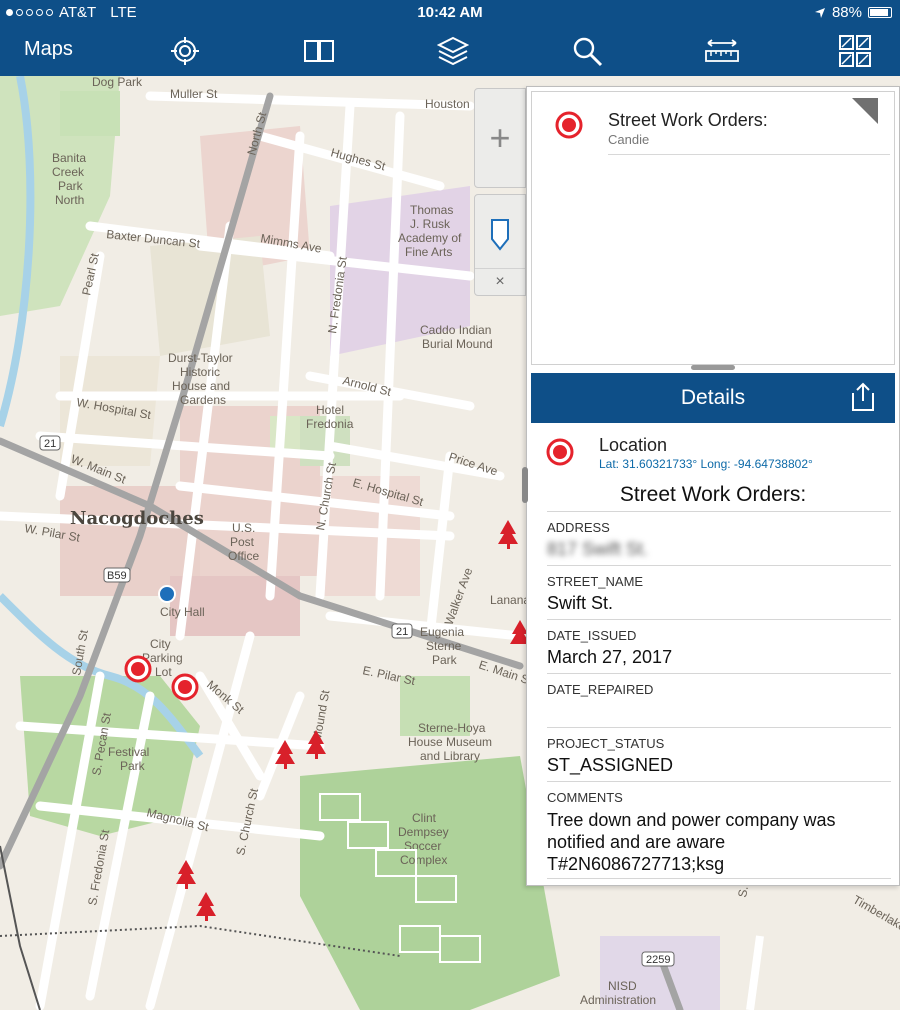 This screenshot has width=900, height=1010. I want to click on map-label-sterne-1: Sterne-Hoya, so click(452, 728).